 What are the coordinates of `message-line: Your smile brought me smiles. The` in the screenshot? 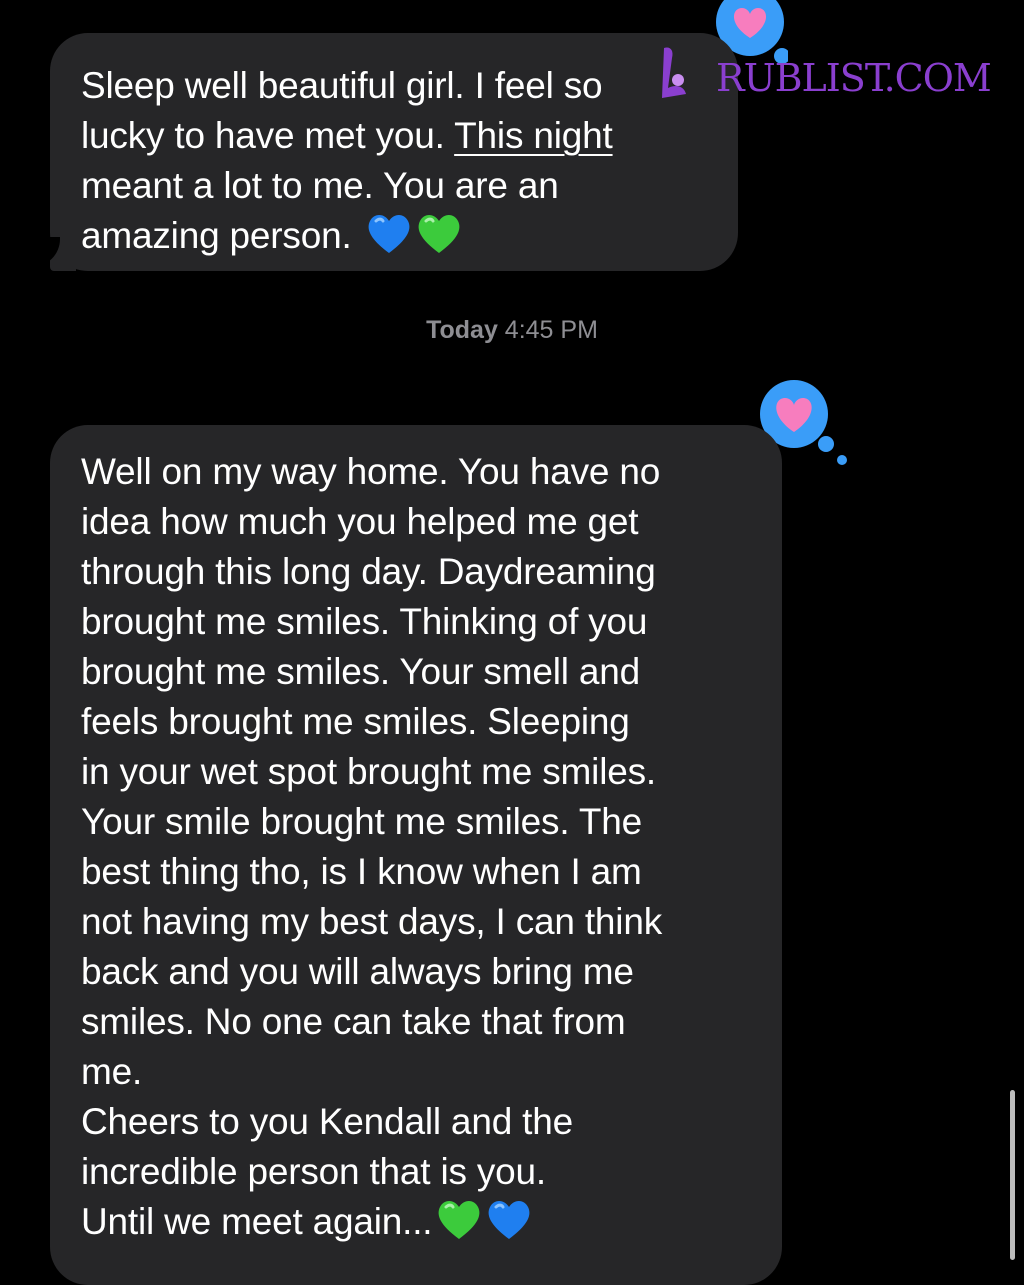 It's located at (361, 821).